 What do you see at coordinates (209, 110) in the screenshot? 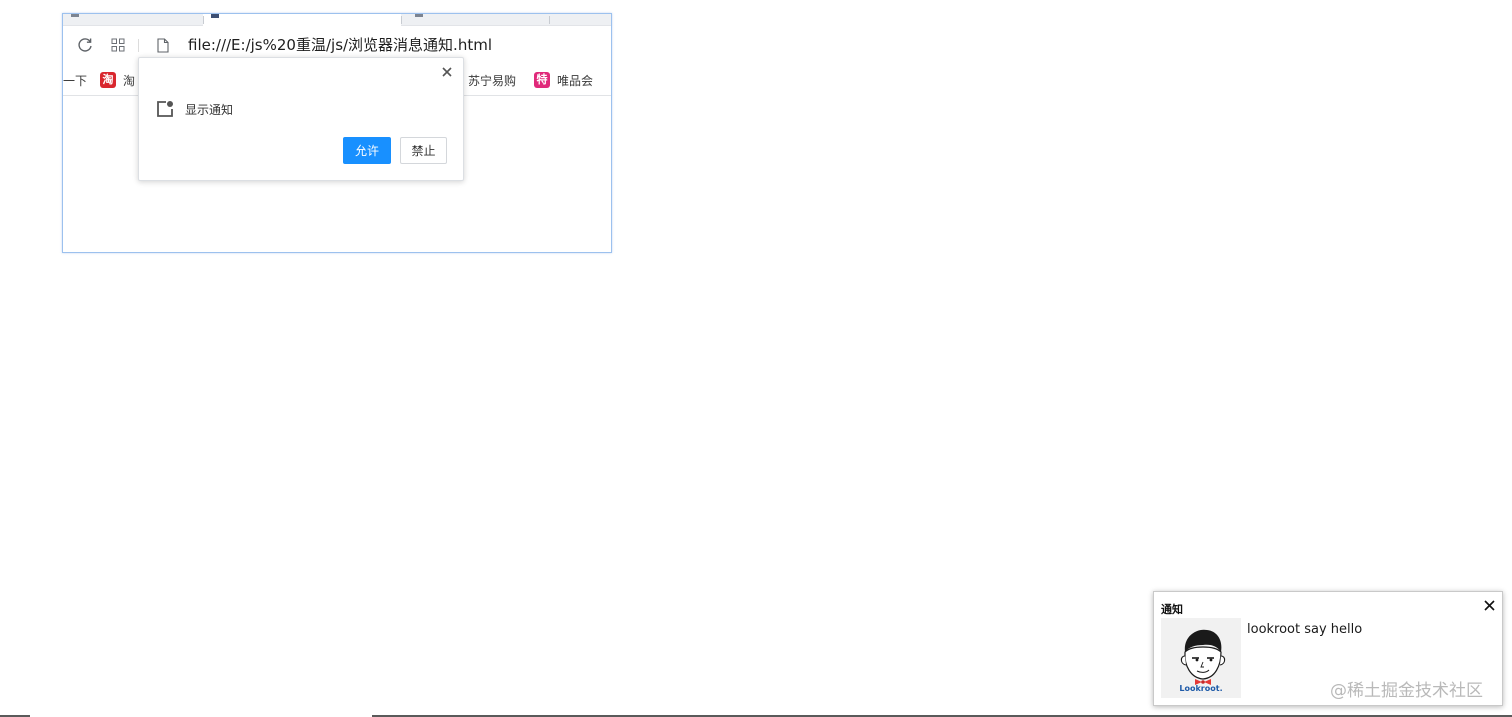
I see `permission-label: 显示通知` at bounding box center [209, 110].